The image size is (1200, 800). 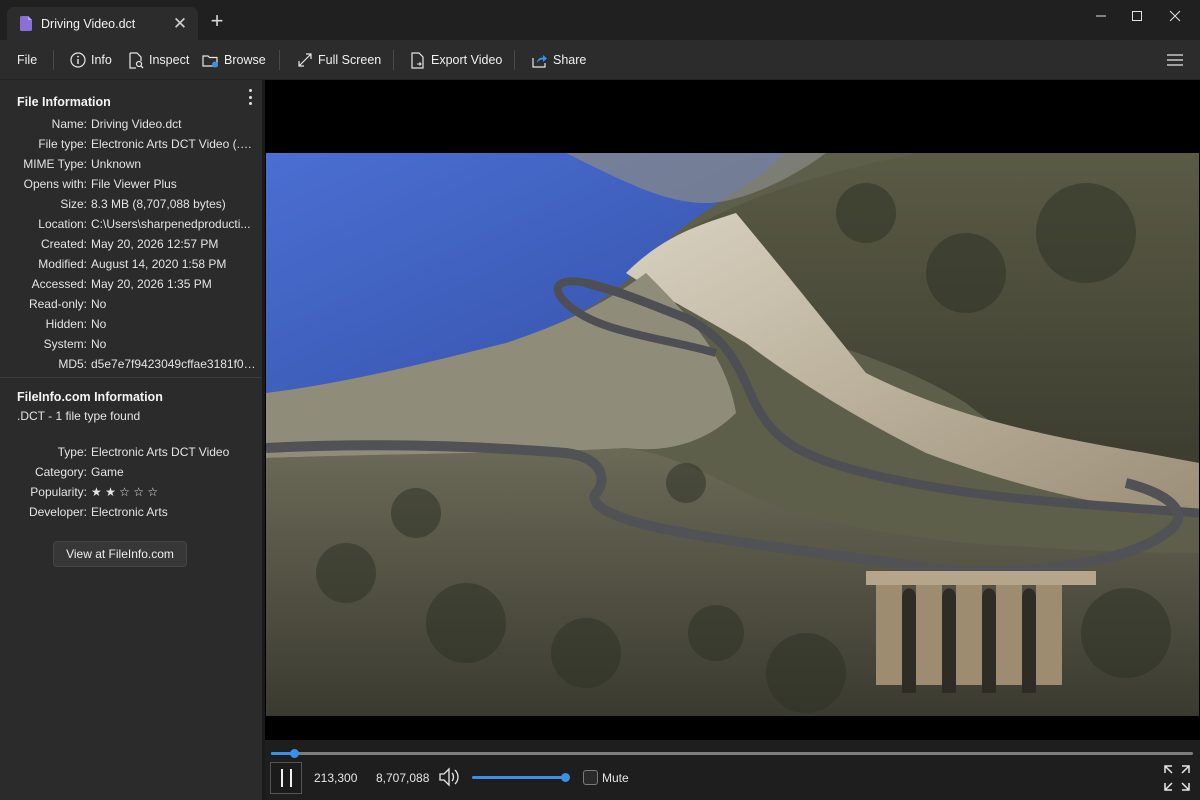 I want to click on info-row-key: Read-only:, so click(x=57, y=304).